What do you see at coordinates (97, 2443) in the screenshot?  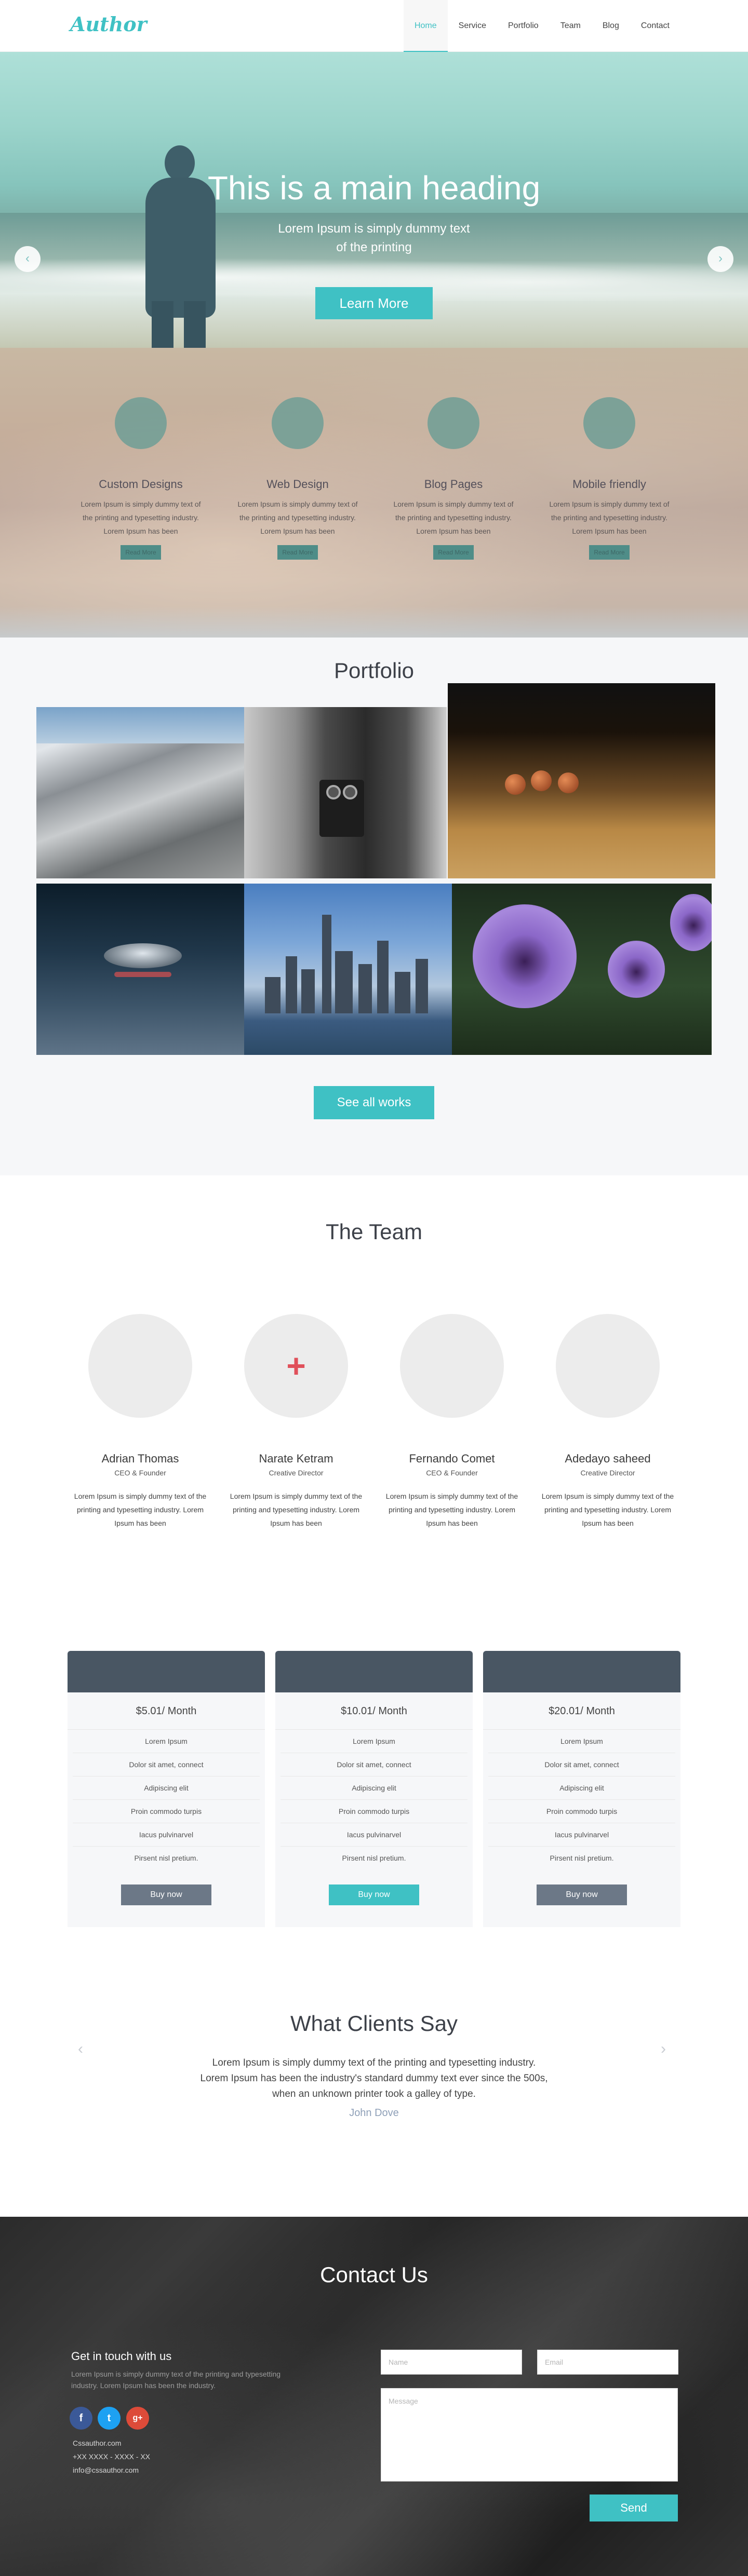 I see `contact-website: Cssauthor.com` at bounding box center [97, 2443].